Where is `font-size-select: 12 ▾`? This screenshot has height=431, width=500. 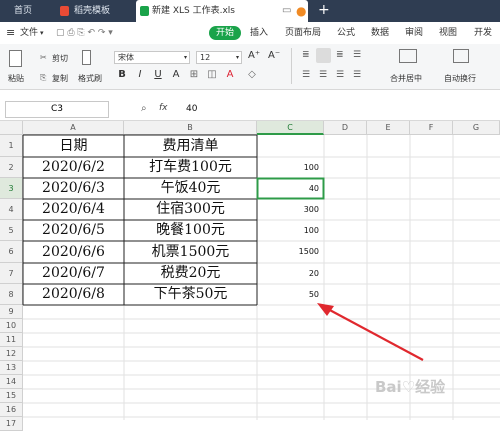 font-size-select: 12 ▾ is located at coordinates (219, 57).